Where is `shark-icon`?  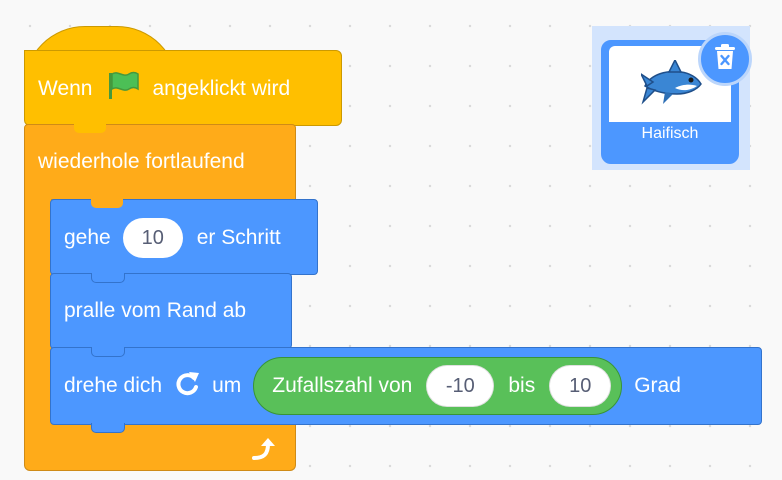 shark-icon is located at coordinates (672, 85).